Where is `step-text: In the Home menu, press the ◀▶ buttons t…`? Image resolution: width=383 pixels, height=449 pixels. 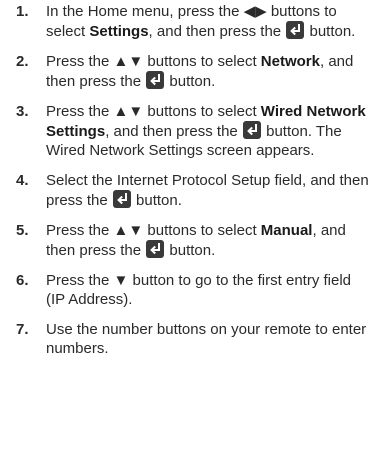 step-text: In the Home menu, press the ◀▶ buttons t… is located at coordinates (209, 21).